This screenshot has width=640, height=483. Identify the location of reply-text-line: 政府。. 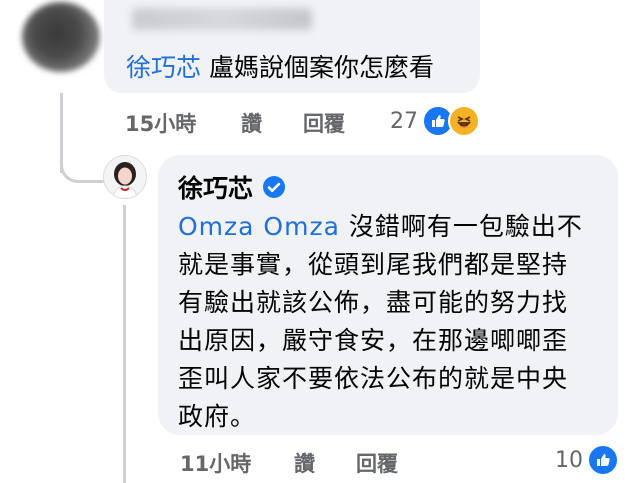
(217, 416).